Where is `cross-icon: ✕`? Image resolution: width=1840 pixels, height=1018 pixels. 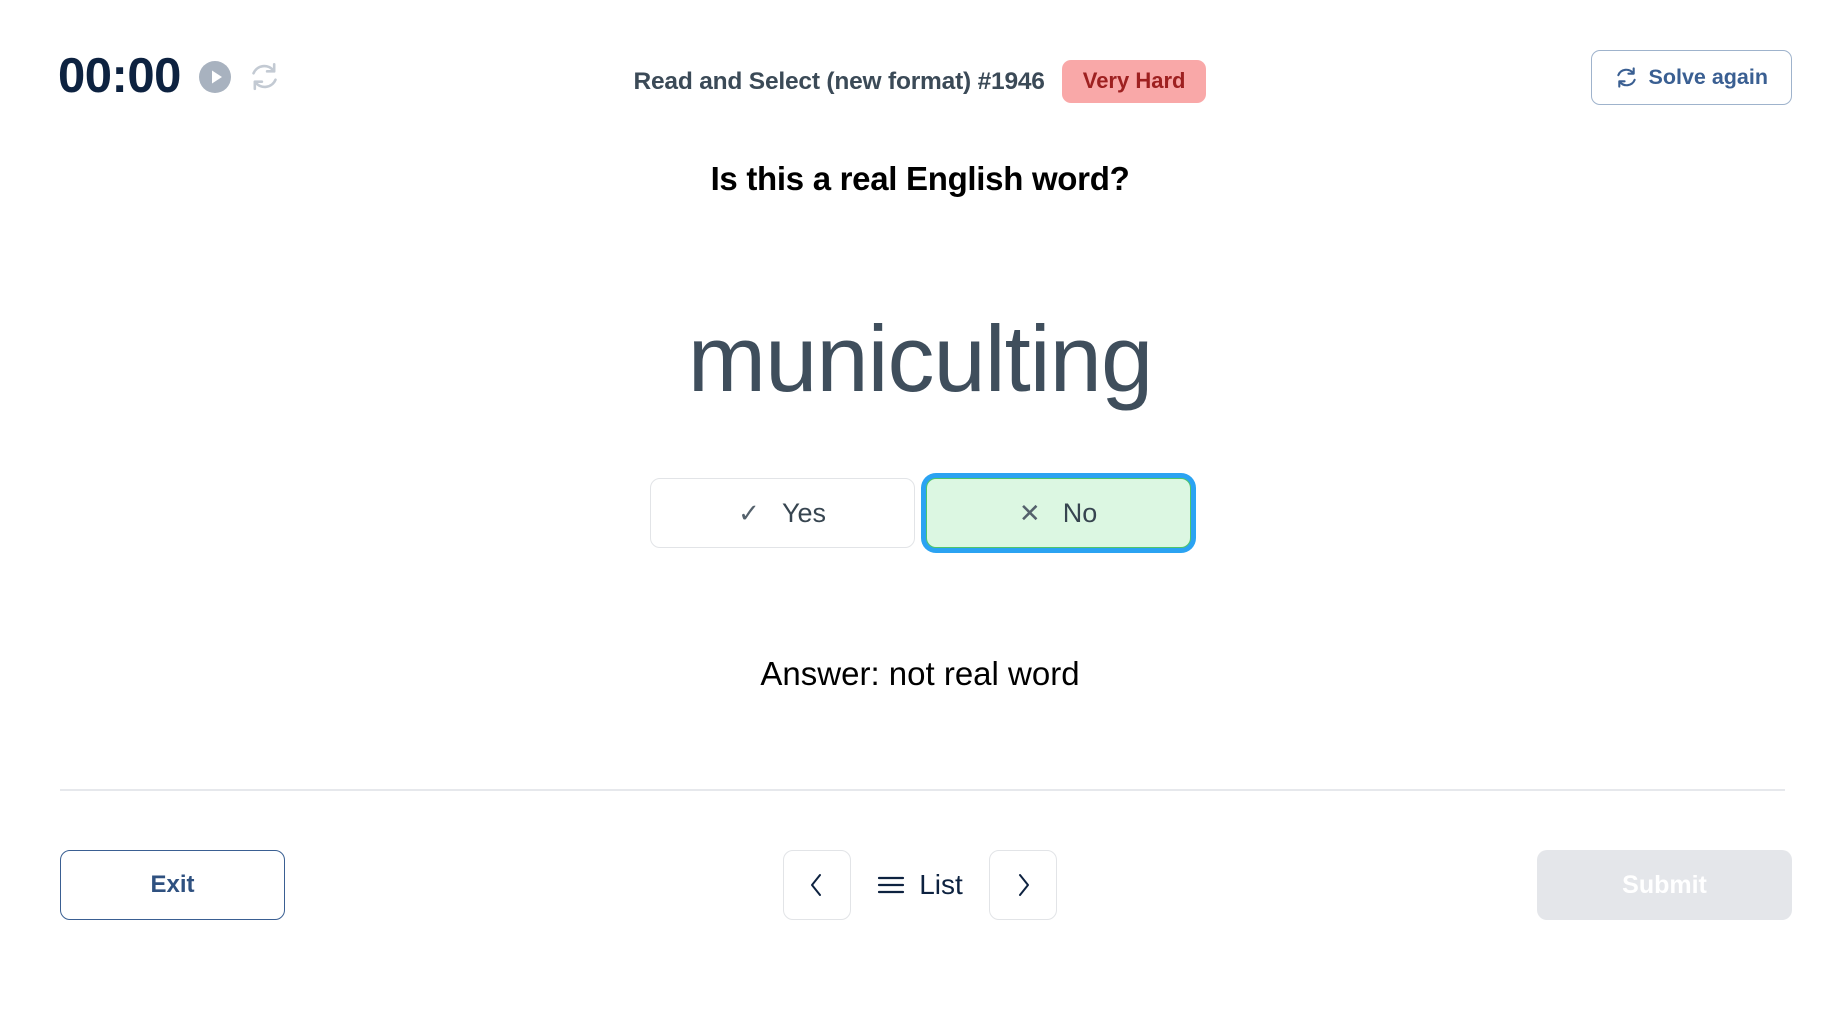
cross-icon: ✕ is located at coordinates (1029, 513).